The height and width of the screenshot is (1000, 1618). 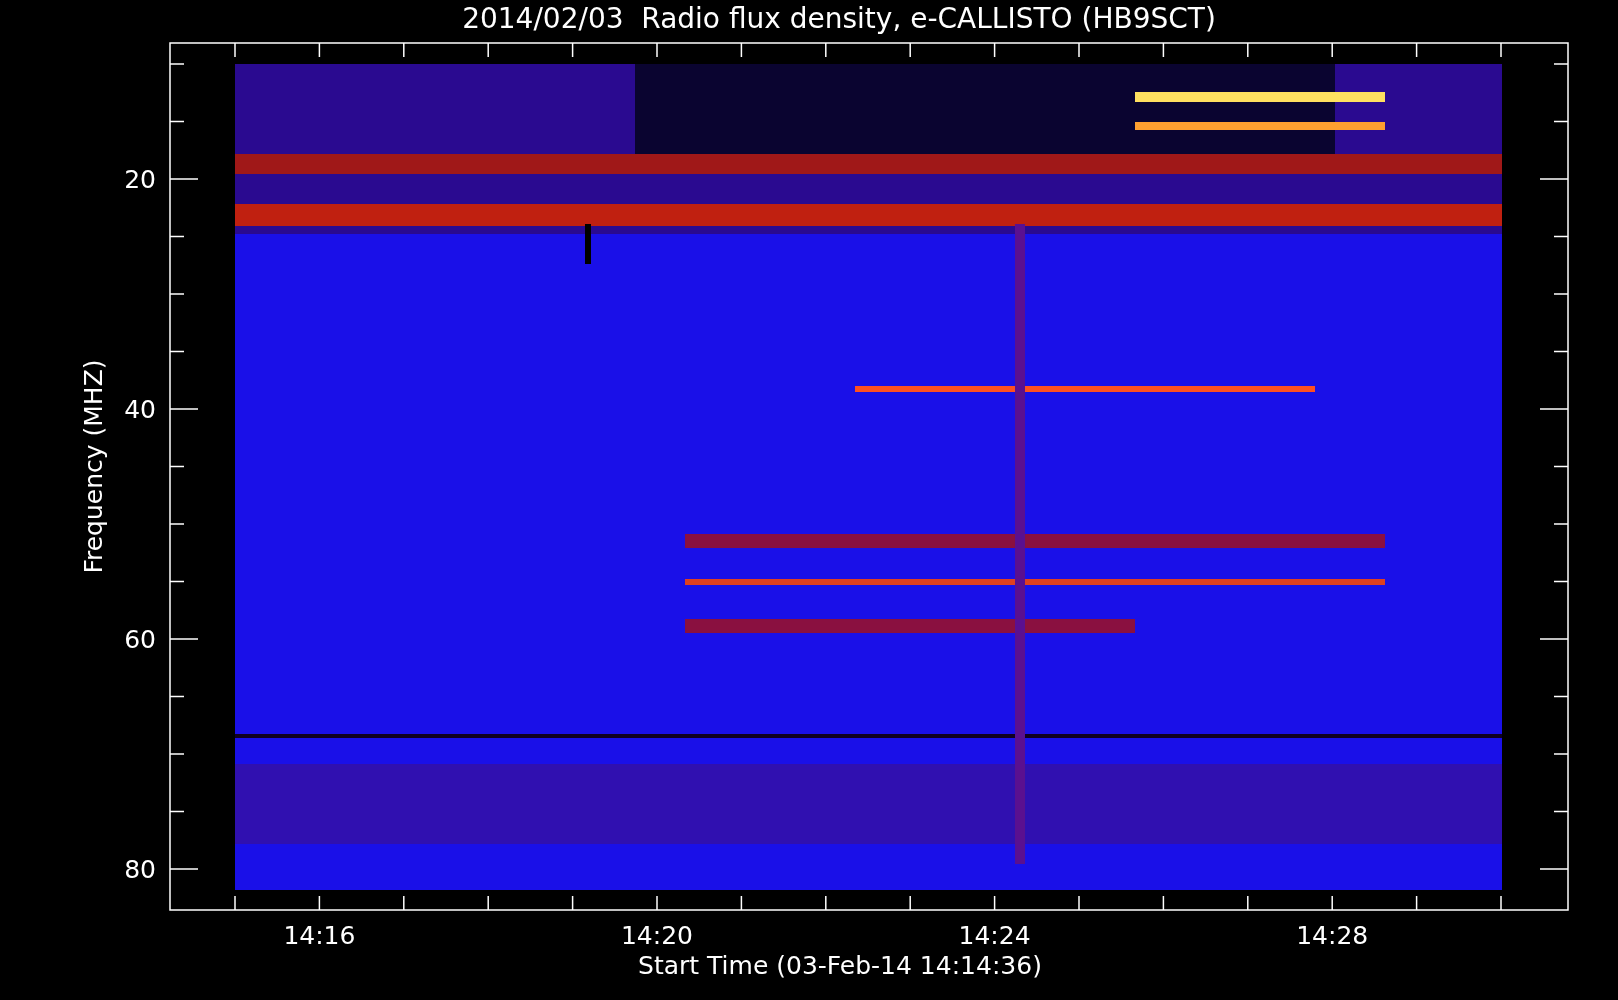 What do you see at coordinates (140, 639) in the screenshot?
I see `tick-label: 60` at bounding box center [140, 639].